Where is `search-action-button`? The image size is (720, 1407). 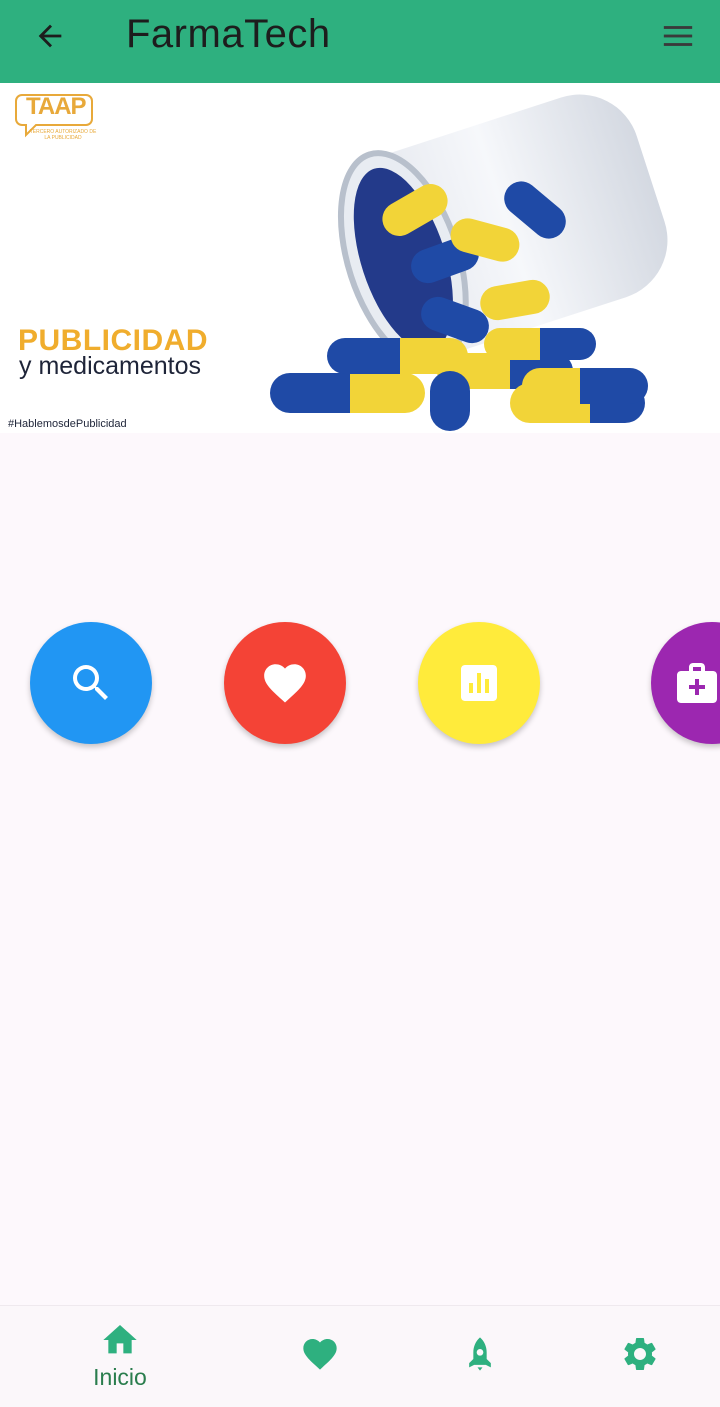
search-action-button is located at coordinates (91, 683).